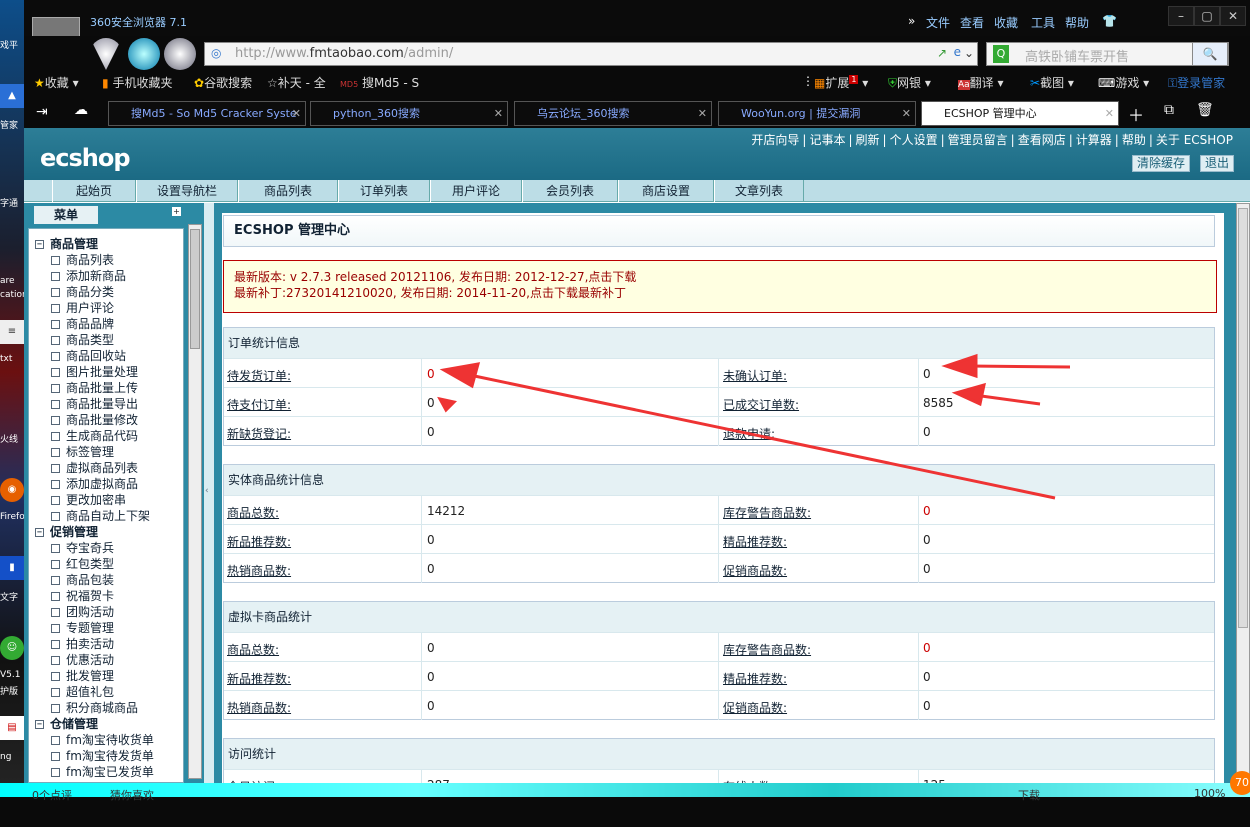  Describe the element at coordinates (12, 648) in the screenshot. I see `qq-icon: ☺` at that location.